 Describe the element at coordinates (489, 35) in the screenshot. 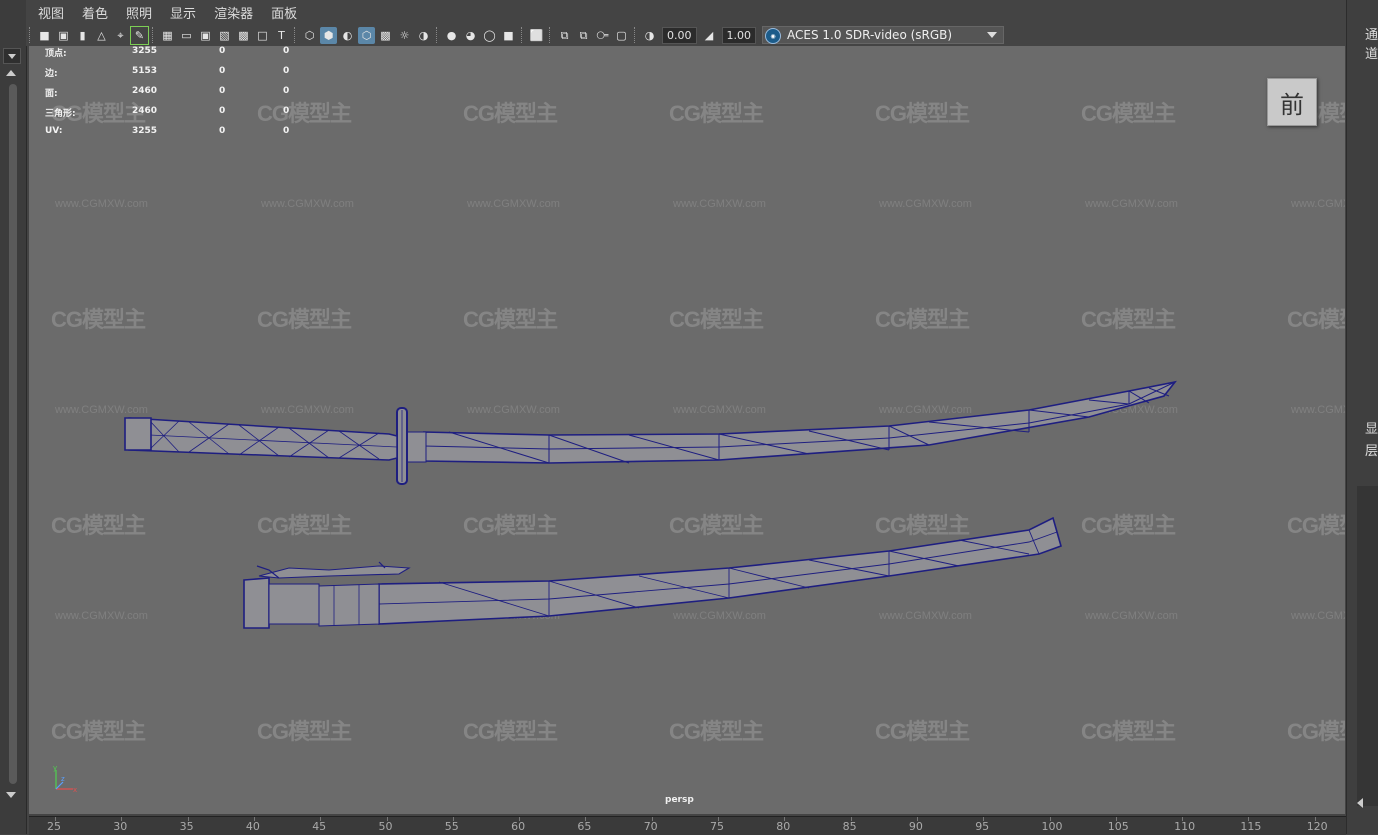

I see `multisample-aa-icon: ◯` at that location.